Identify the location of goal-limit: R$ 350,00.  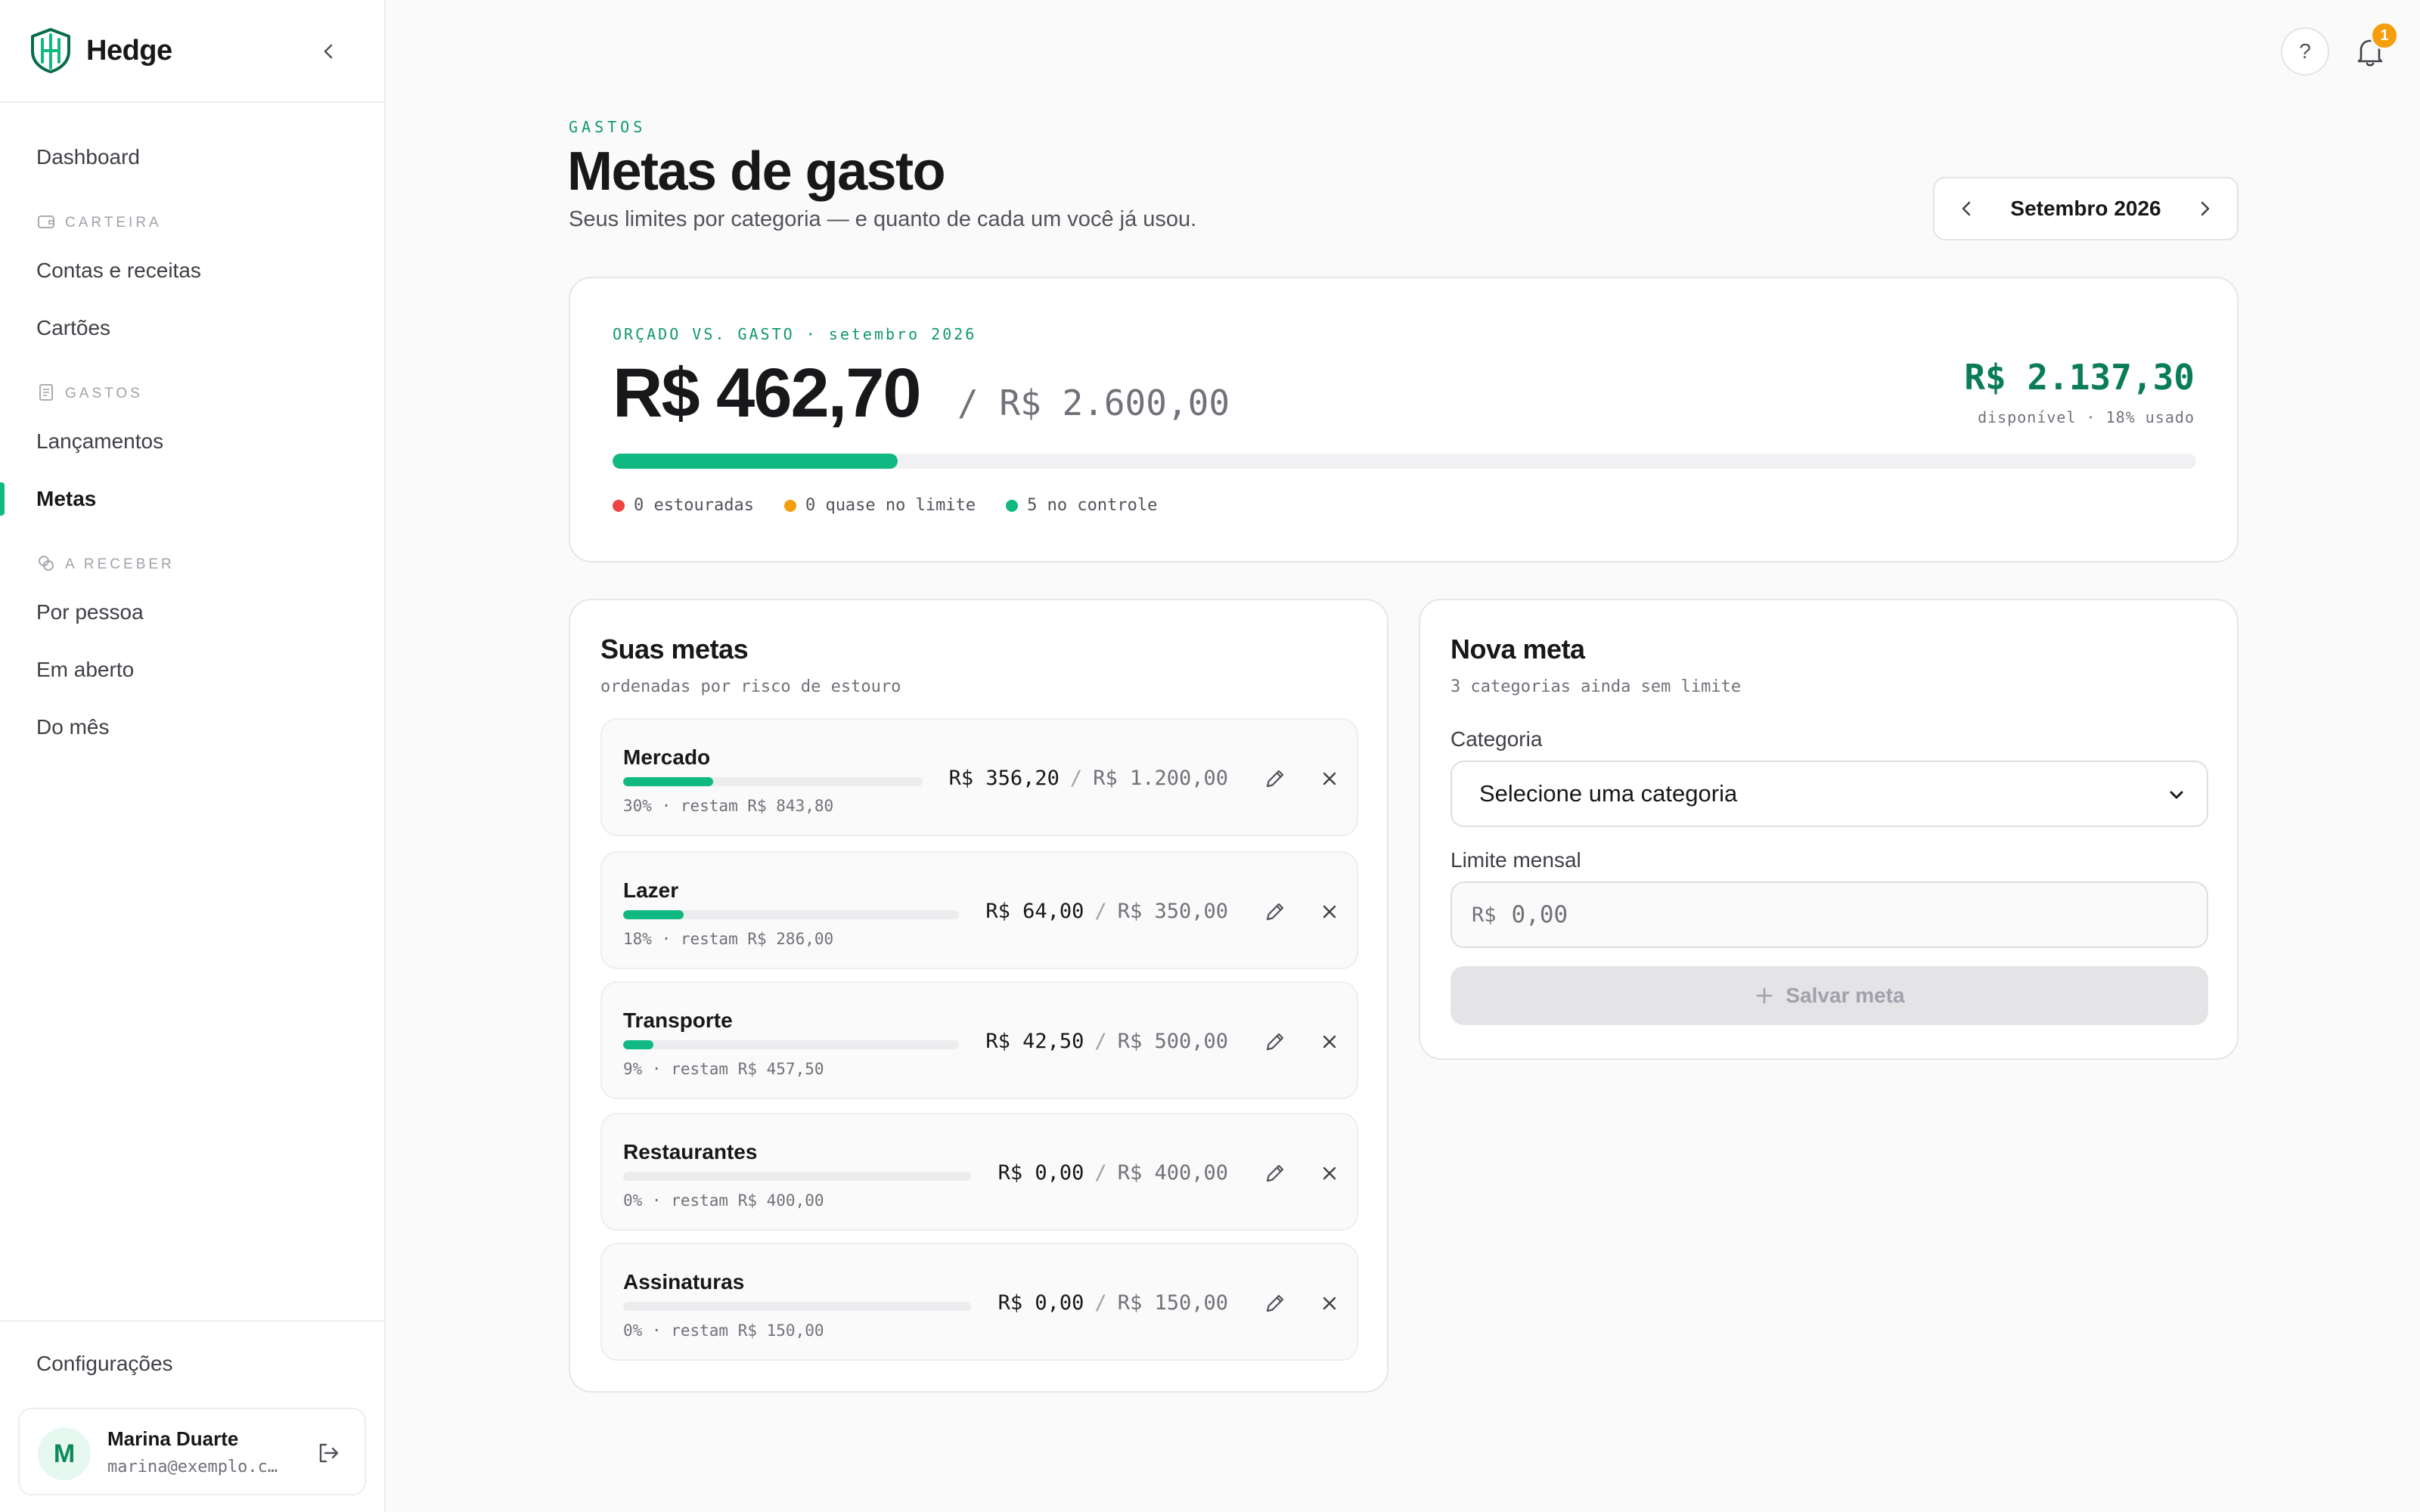
(1172, 911).